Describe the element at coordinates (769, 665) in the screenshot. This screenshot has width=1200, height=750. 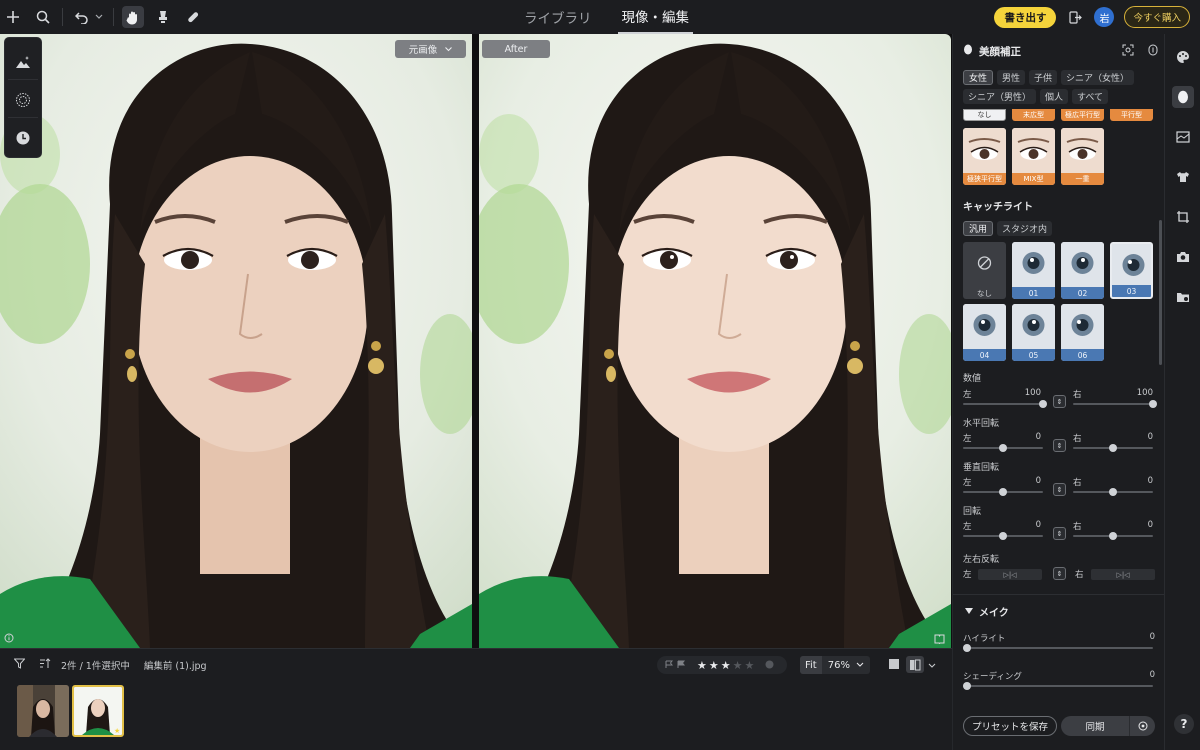
I see `color-label-icon` at that location.